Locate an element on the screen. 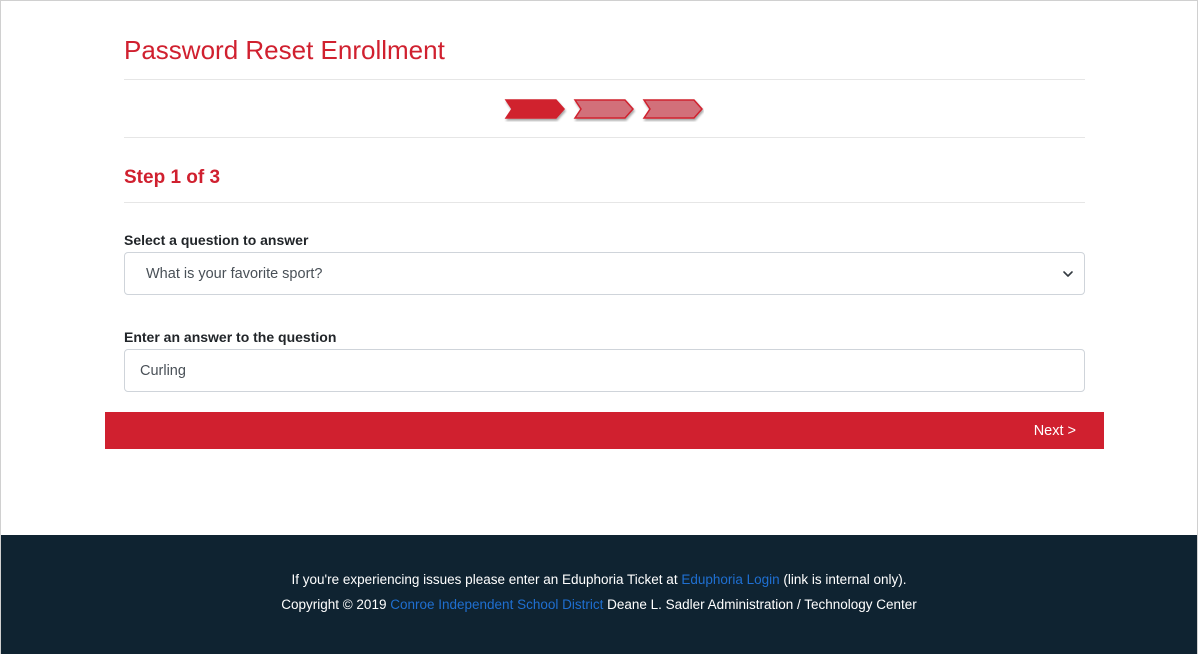 This screenshot has width=1198, height=654. chevron-down-icon is located at coordinates (1068, 274).